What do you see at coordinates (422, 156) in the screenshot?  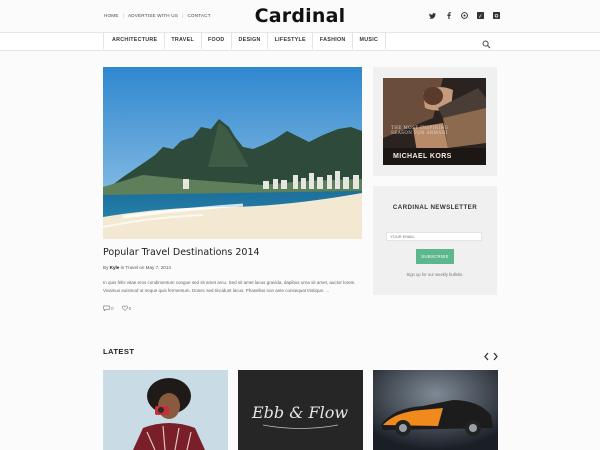 I see `ad-brand: MICHAEL KORS` at bounding box center [422, 156].